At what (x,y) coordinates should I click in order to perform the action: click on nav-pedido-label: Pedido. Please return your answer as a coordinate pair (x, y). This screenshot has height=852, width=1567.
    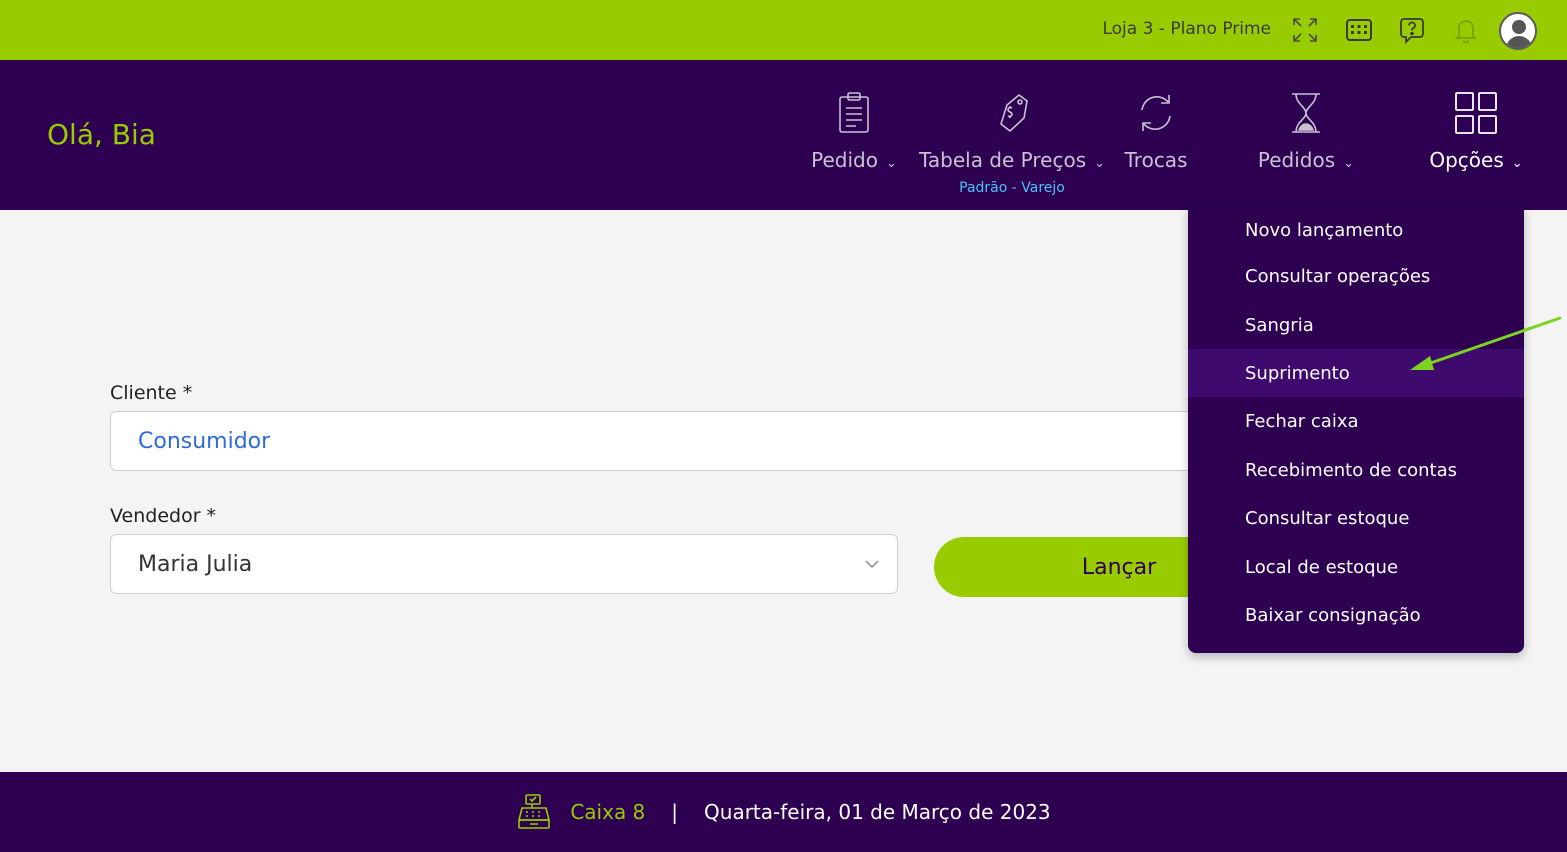
    Looking at the image, I should click on (844, 160).